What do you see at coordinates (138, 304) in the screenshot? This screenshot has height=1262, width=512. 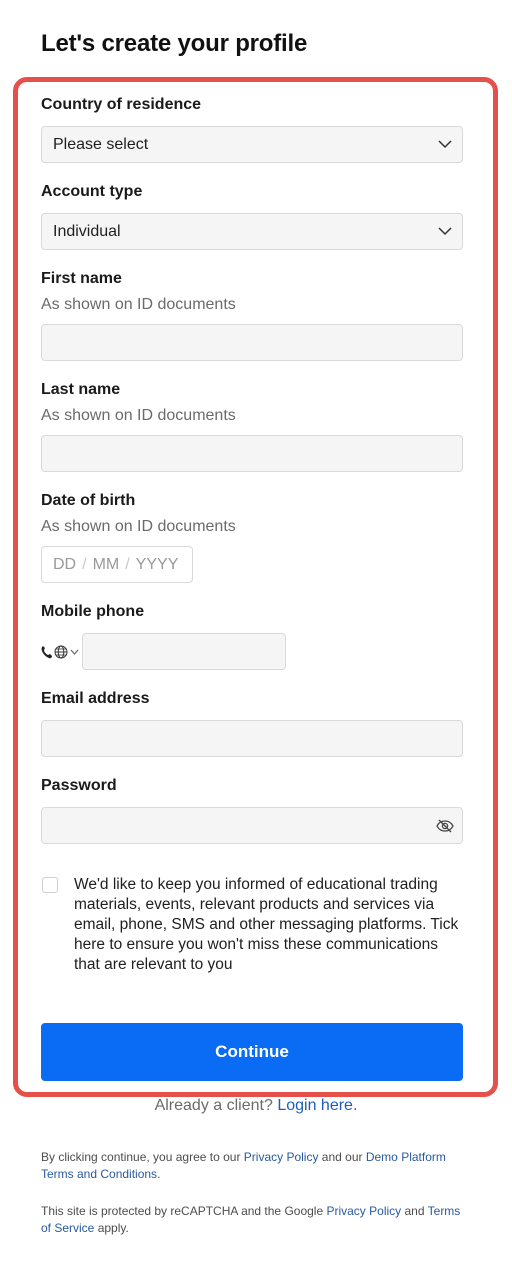 I see `first-name-hint: As shown on ID documents` at bounding box center [138, 304].